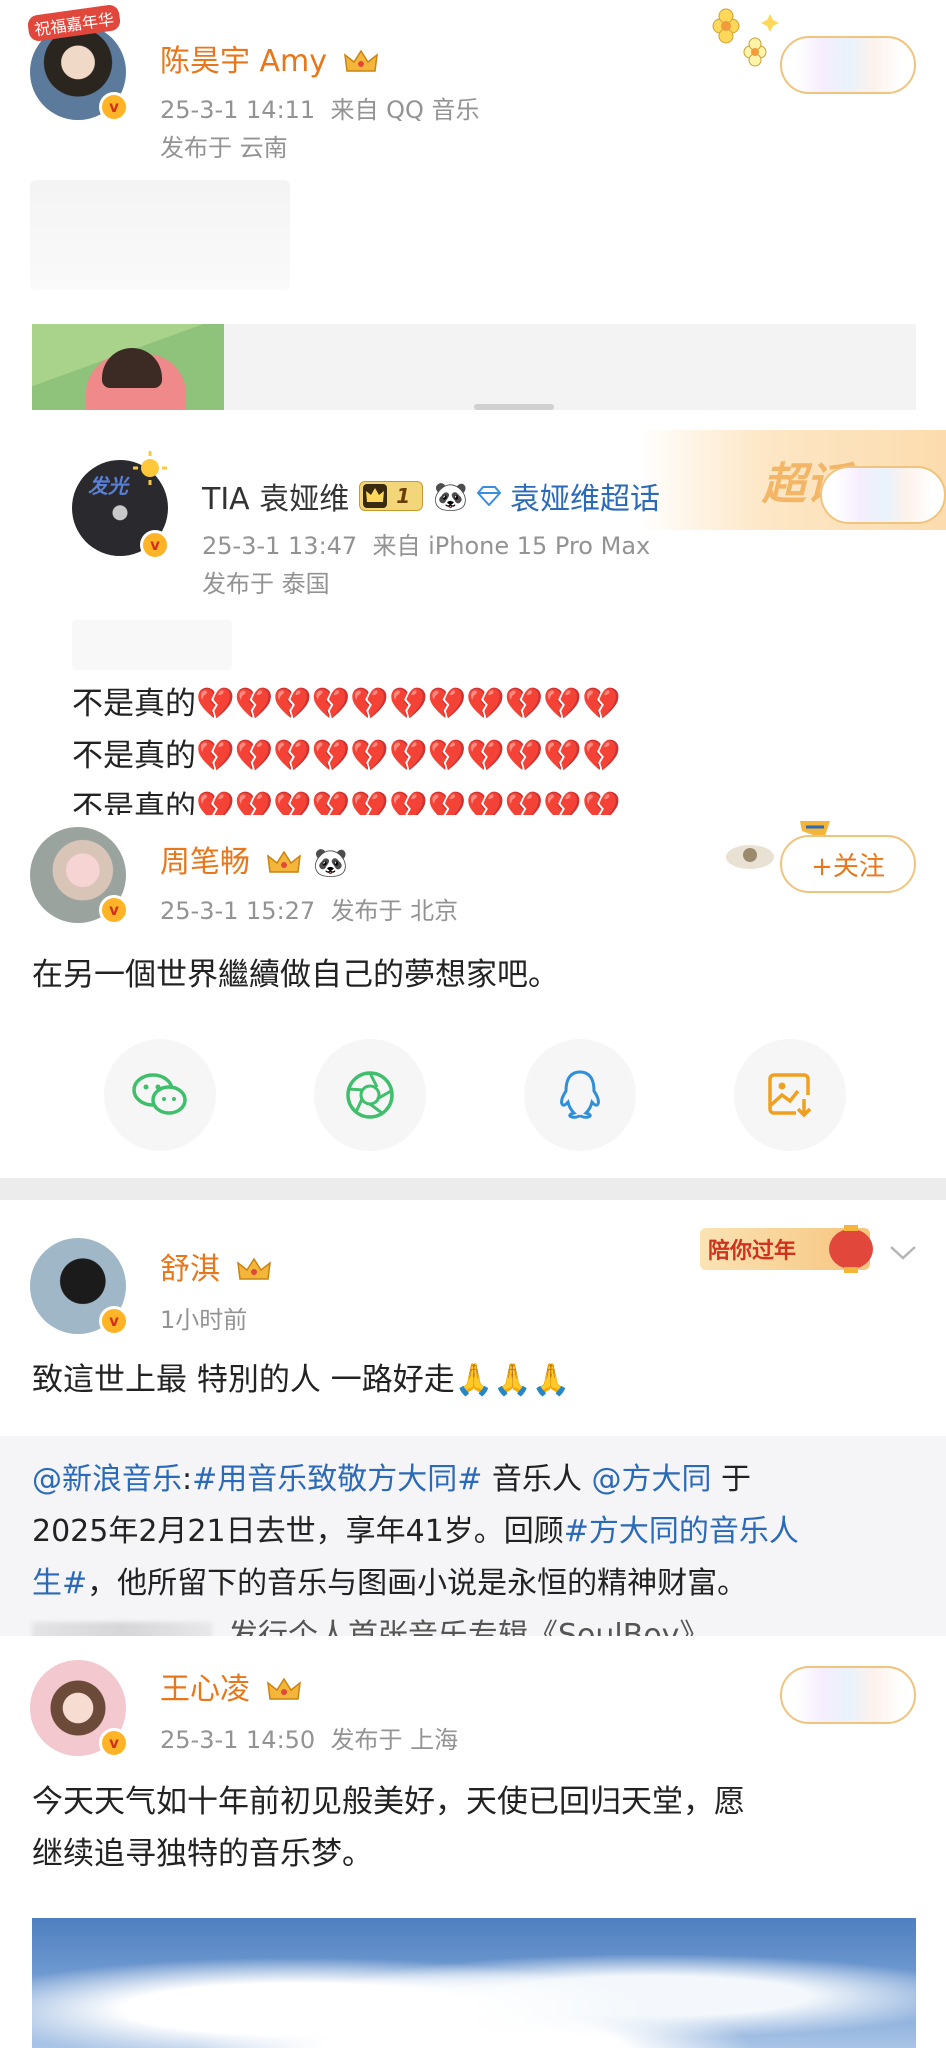 This screenshot has width=946, height=2048. What do you see at coordinates (238, 110) in the screenshot?
I see `post-time: 25-3-1 14:11` at bounding box center [238, 110].